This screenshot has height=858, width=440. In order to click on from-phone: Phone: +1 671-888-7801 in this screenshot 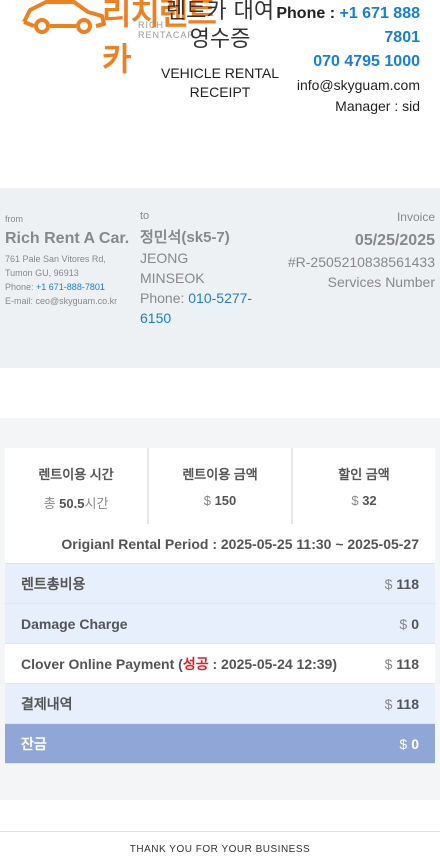, I will do `click(70, 287)`.